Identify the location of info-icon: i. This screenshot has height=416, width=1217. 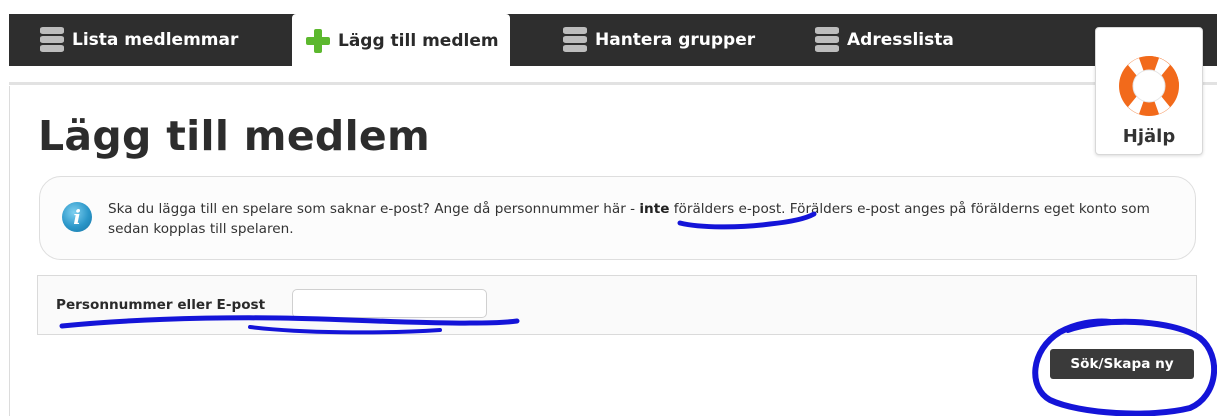
(77, 217).